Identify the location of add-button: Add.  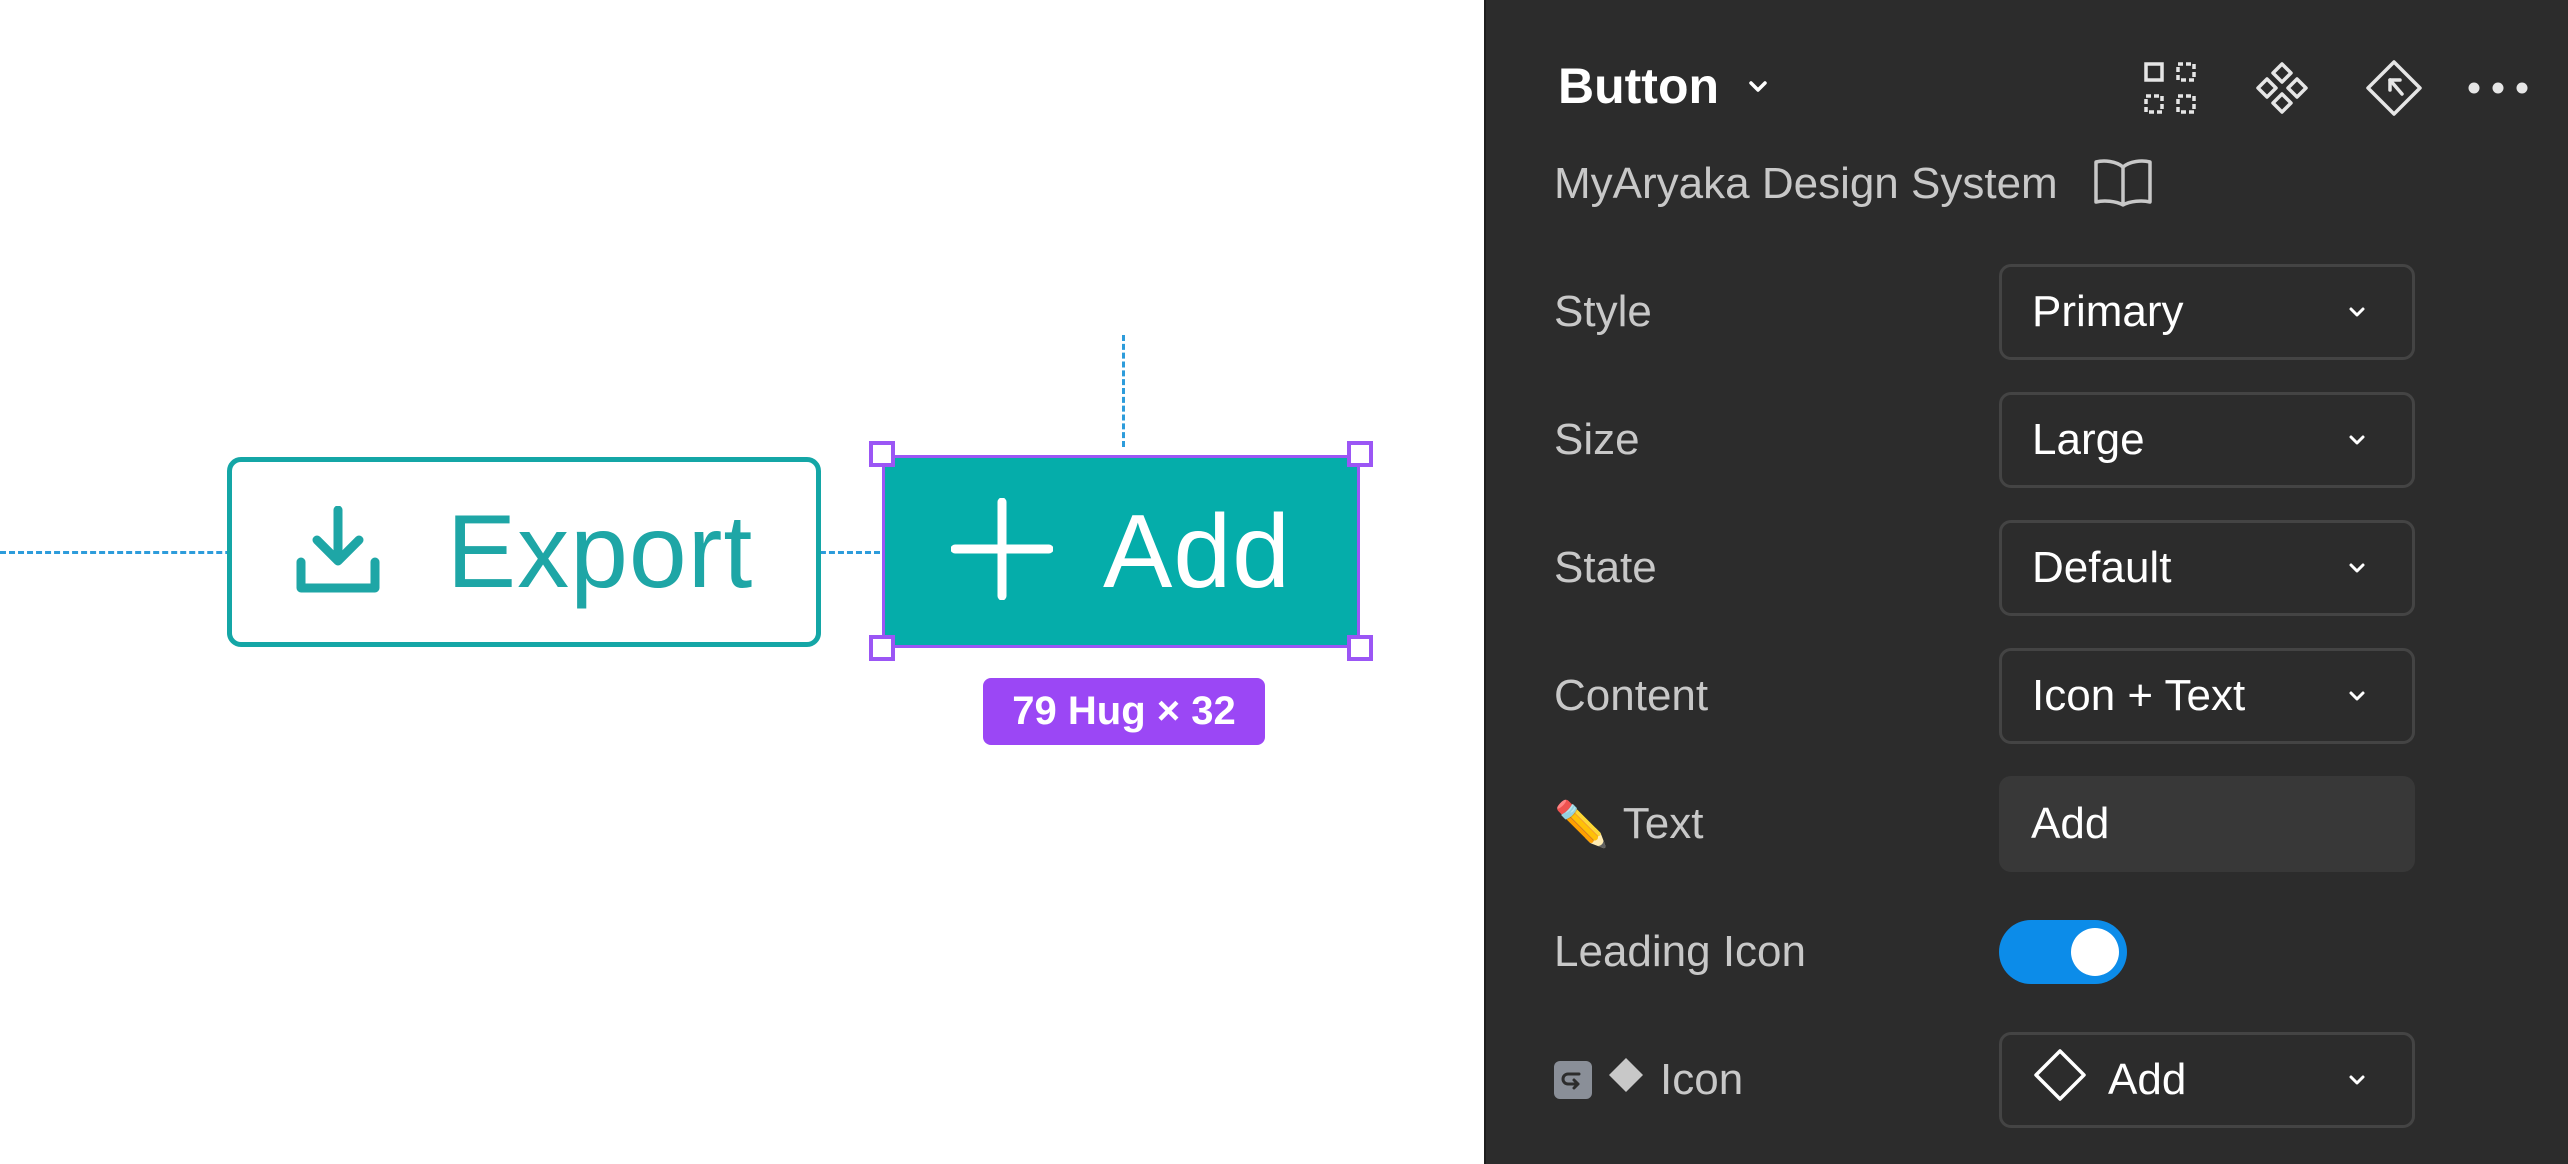
(1121, 551).